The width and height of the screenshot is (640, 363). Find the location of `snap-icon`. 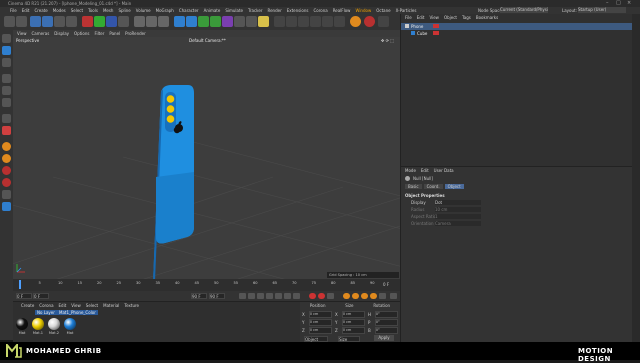

snap-icon is located at coordinates (6, 130).